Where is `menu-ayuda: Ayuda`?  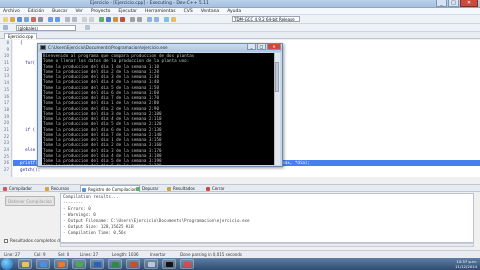 menu-ayuda: Ayuda is located at coordinates (234, 11).